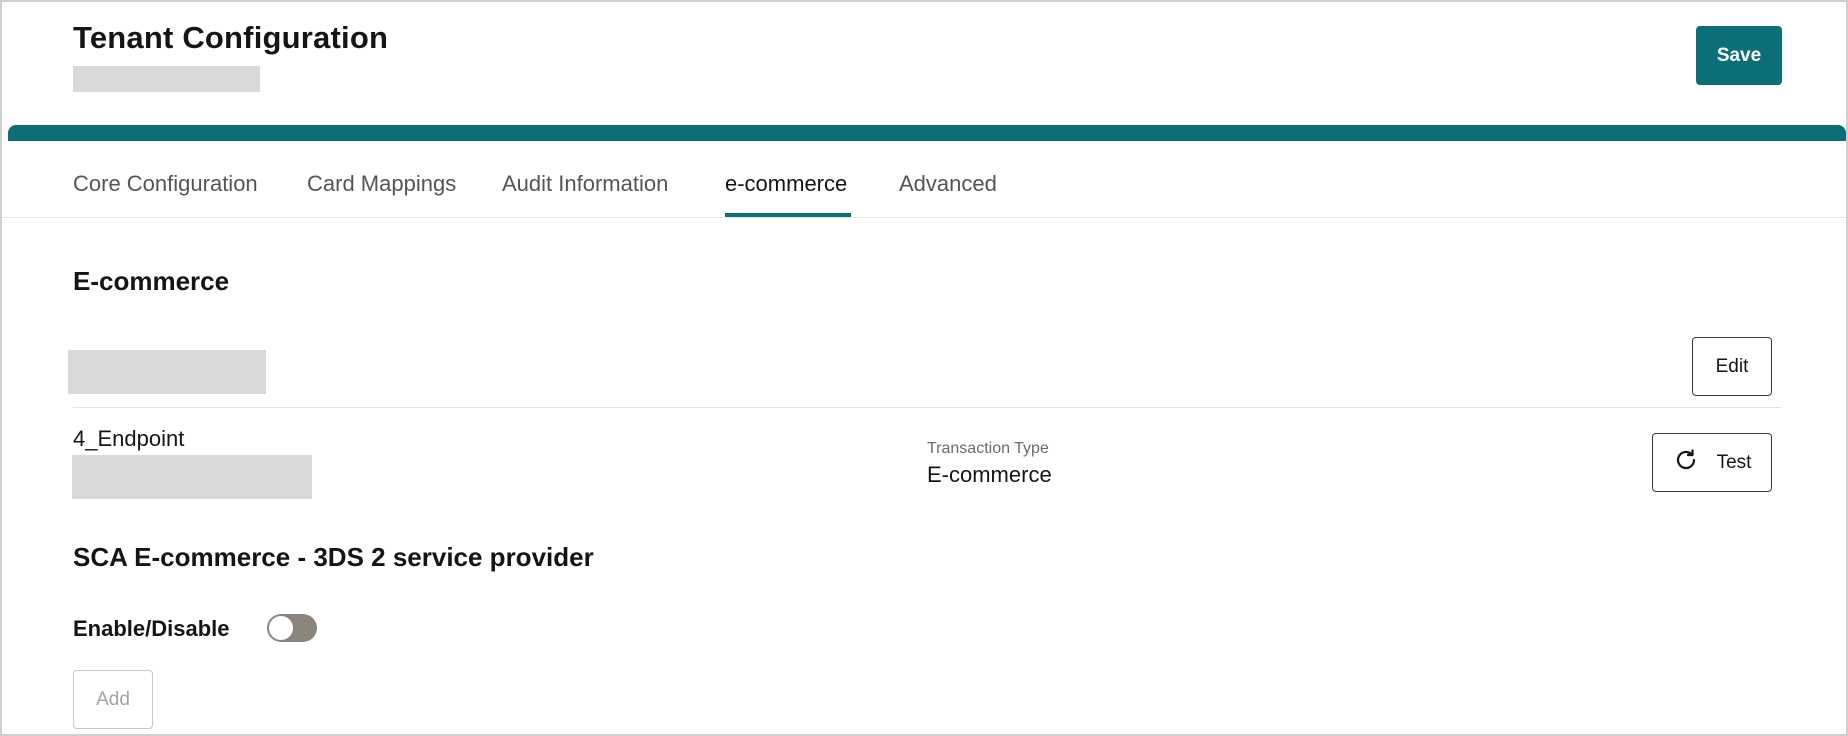  What do you see at coordinates (1686, 463) in the screenshot?
I see `refresh-icon` at bounding box center [1686, 463].